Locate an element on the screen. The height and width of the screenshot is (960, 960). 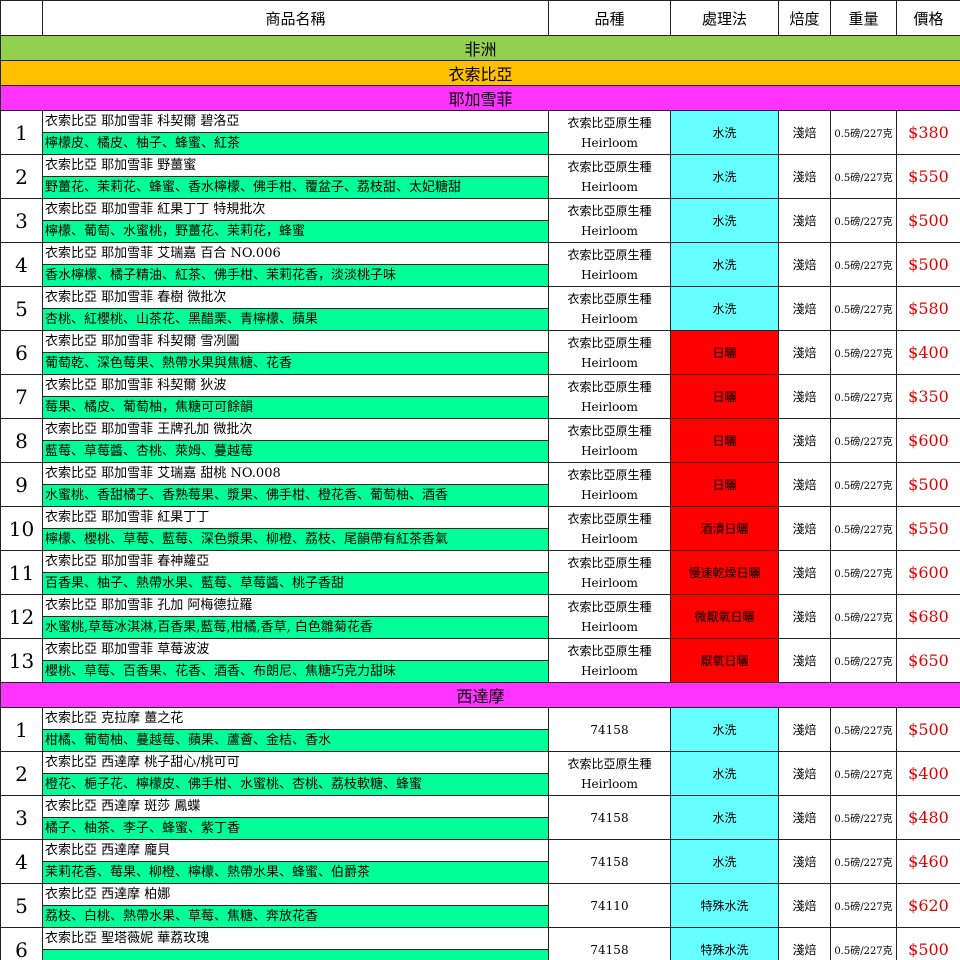
product-name: 衣索比亞 耶加雪菲 科契爾 狄波 is located at coordinates (295, 386).